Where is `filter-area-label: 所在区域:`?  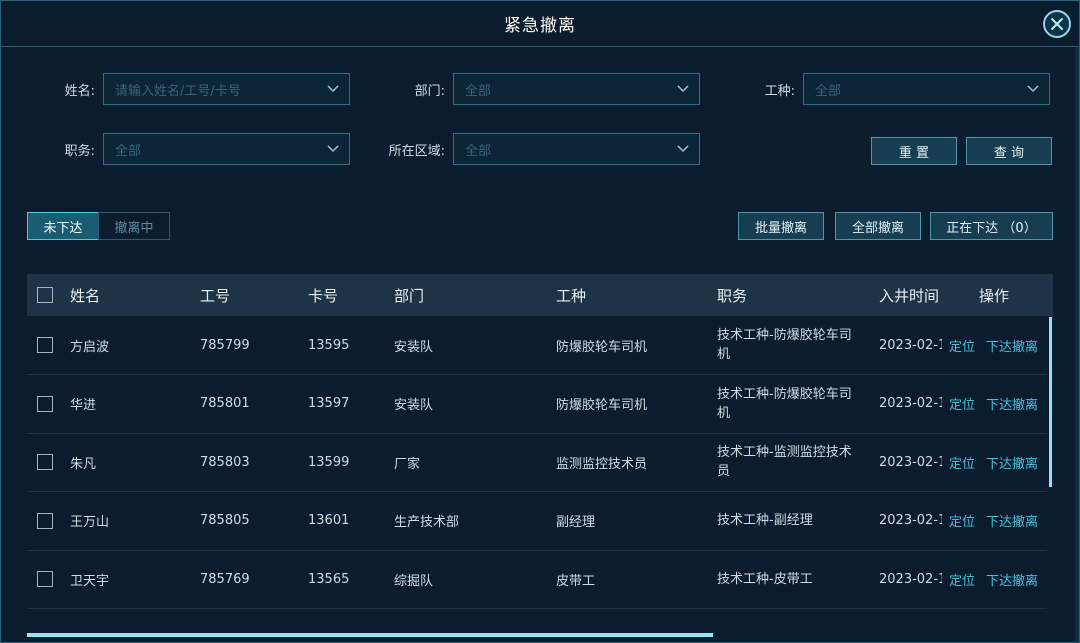 filter-area-label: 所在区域: is located at coordinates (416, 151).